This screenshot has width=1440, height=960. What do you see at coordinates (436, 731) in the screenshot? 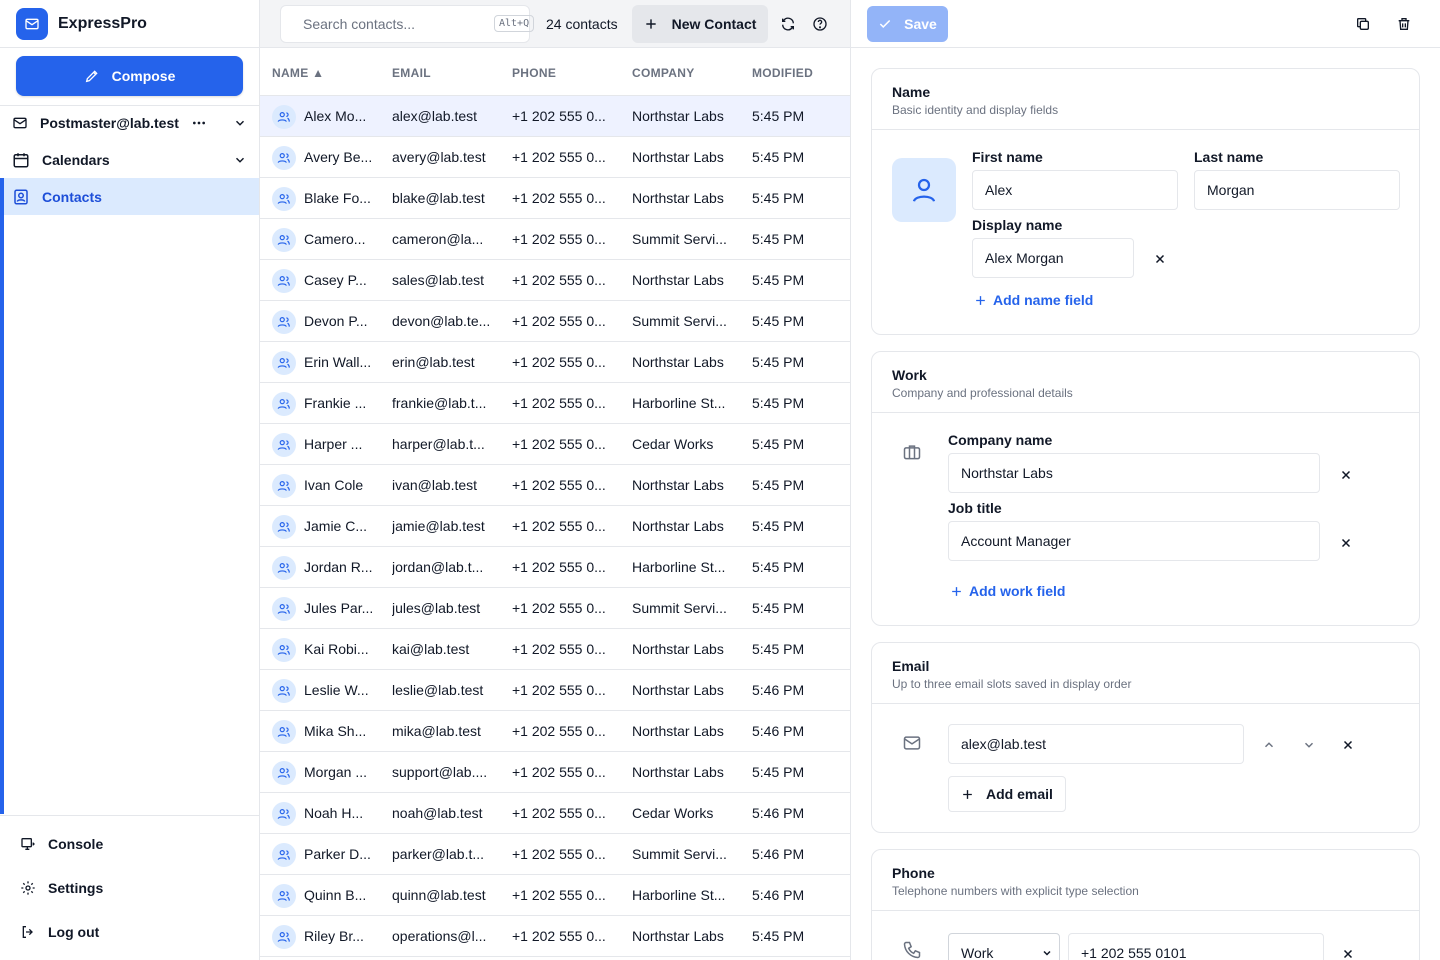
I see `cell-email: mika@lab.test` at bounding box center [436, 731].